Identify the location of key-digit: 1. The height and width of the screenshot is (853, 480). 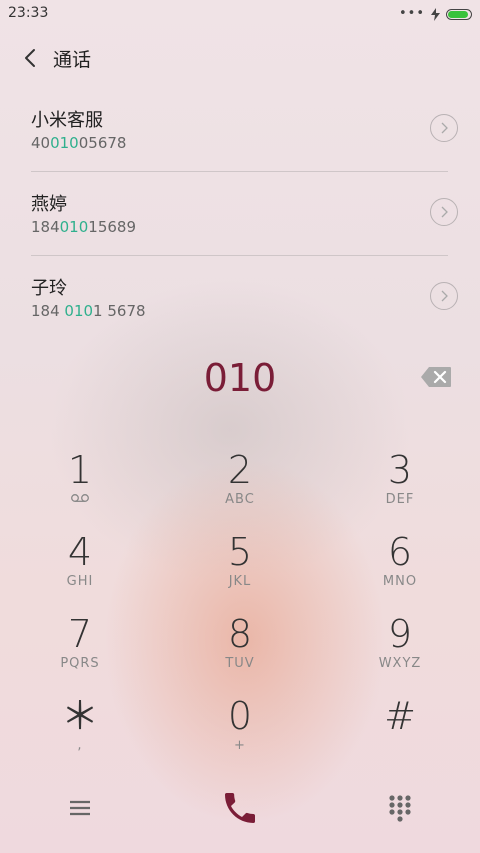
(80, 470).